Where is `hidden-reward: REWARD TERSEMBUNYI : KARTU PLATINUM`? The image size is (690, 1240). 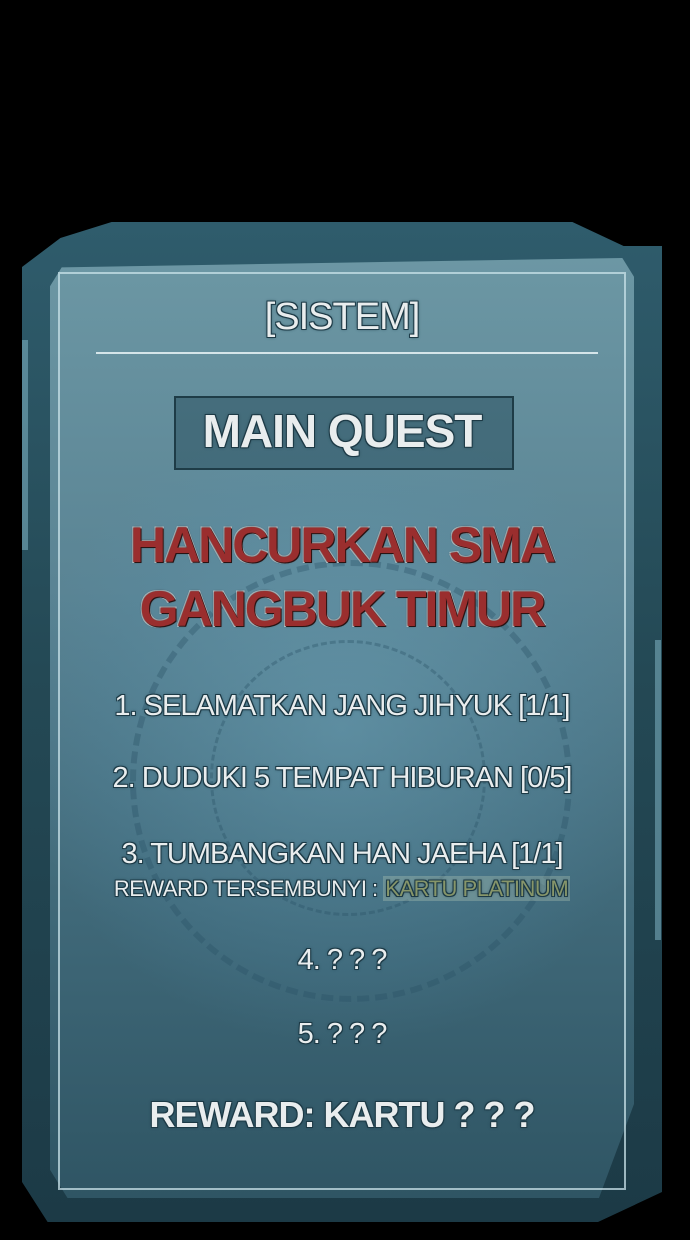 hidden-reward: REWARD TERSEMBUNYI : KARTU PLATINUM is located at coordinates (342, 889).